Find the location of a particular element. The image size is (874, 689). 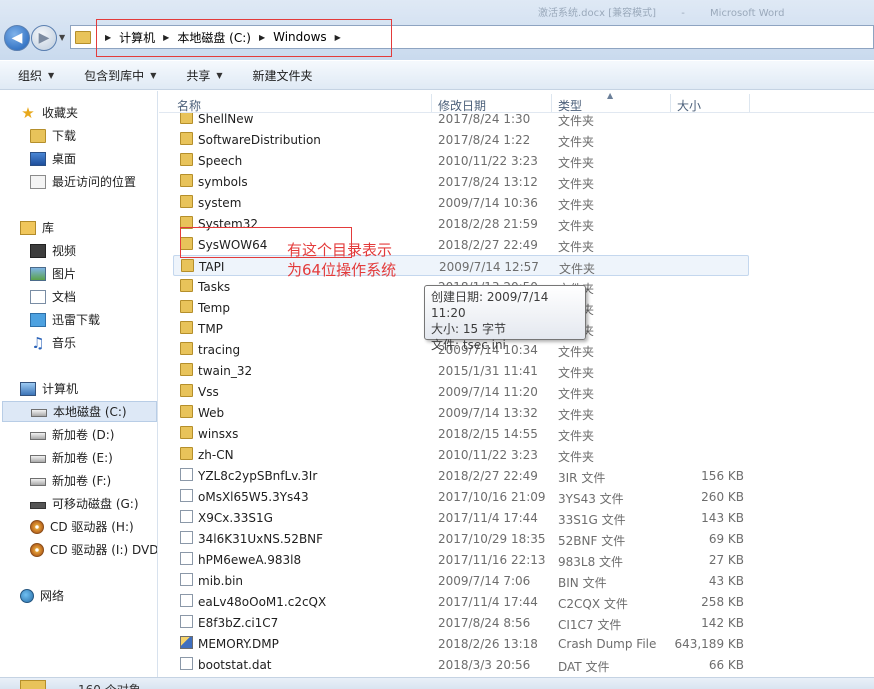

nav-drive-g: 可移动磁盘 (G:) is located at coordinates (84, 503).